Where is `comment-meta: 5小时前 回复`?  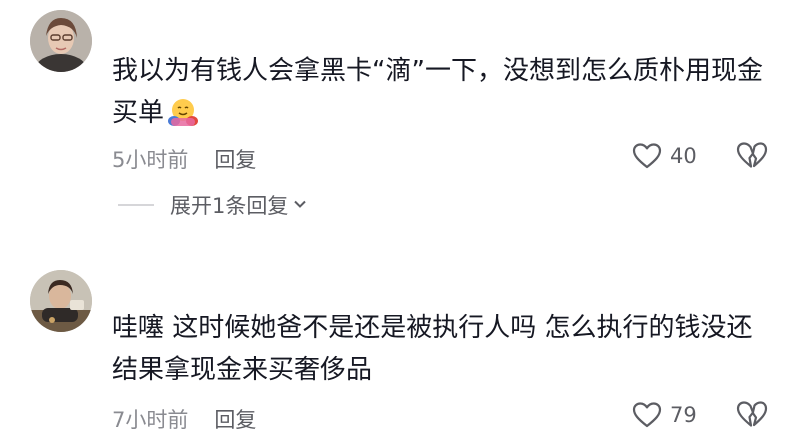 comment-meta: 5小时前 回复 is located at coordinates (184, 159).